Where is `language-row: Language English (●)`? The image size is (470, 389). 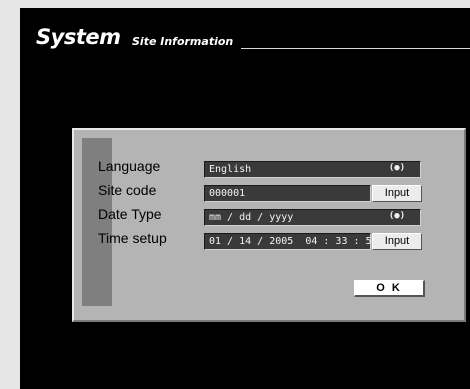
language-row: Language English (●) is located at coordinates (269, 168).